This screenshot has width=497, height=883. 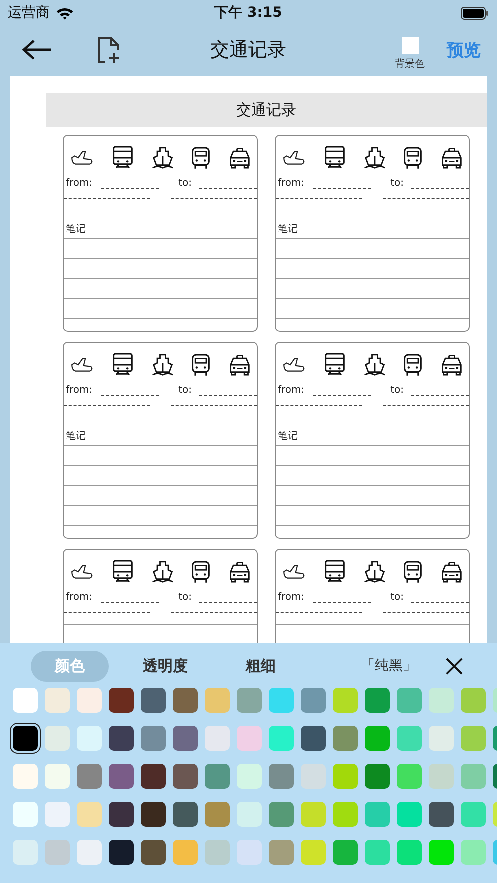 I want to click on new-document-icon, so click(x=109, y=50).